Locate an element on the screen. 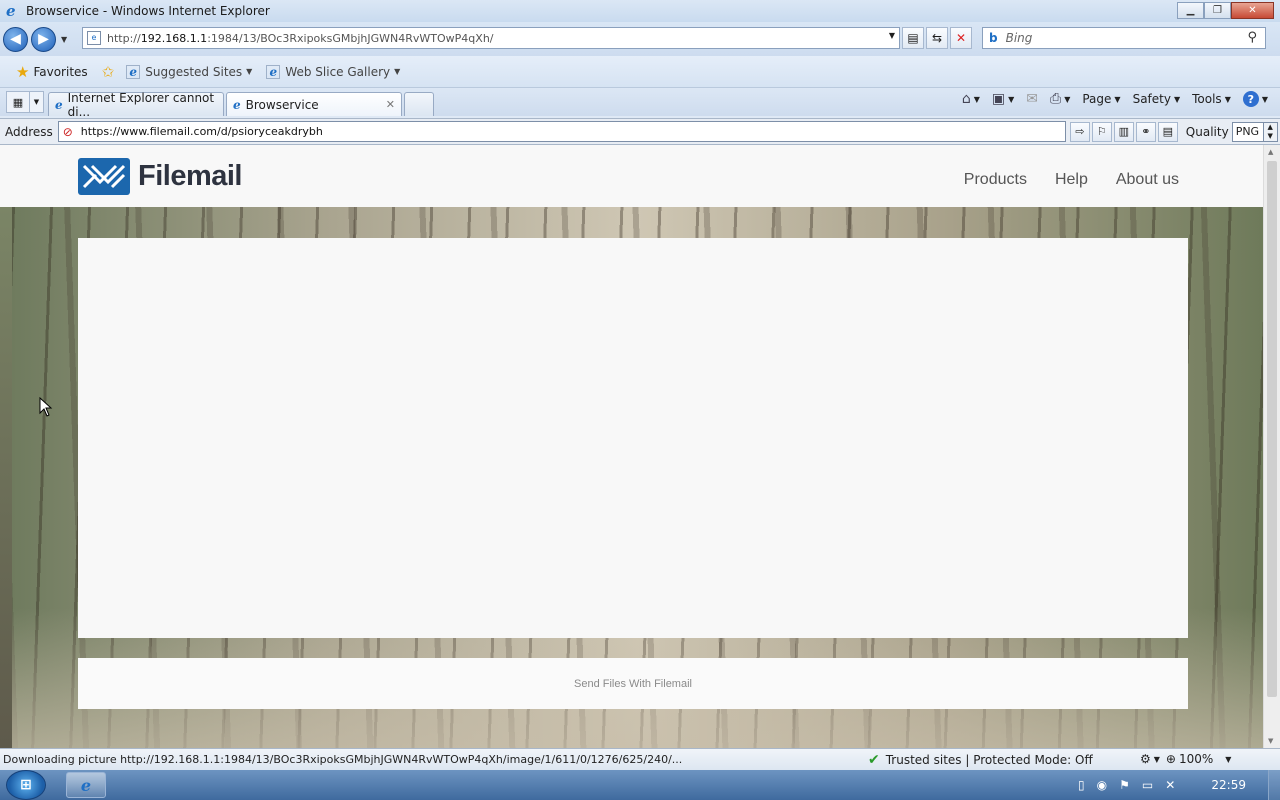 This screenshot has height=800, width=1280. help-menu: ? ▼ is located at coordinates (1255, 99).